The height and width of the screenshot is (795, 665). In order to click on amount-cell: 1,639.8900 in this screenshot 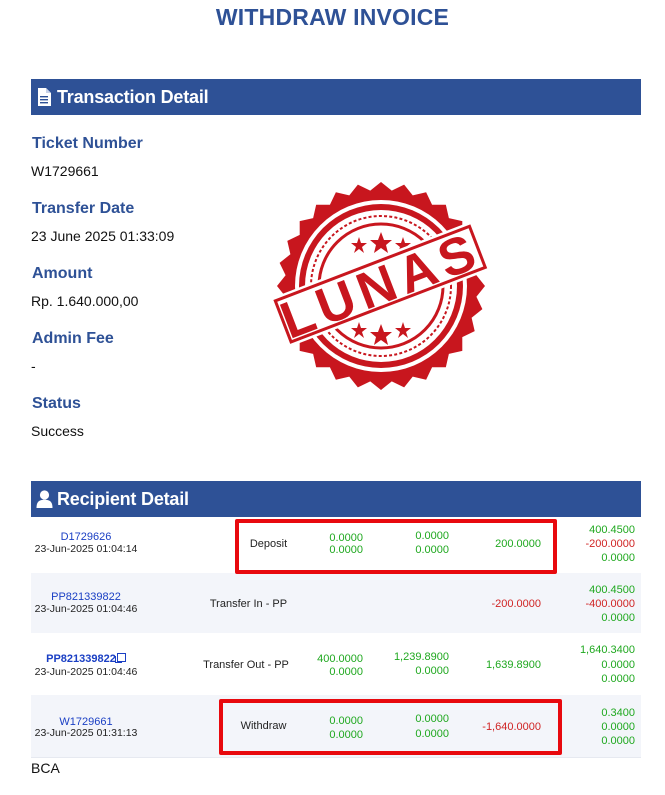, I will do `click(513, 665)`.